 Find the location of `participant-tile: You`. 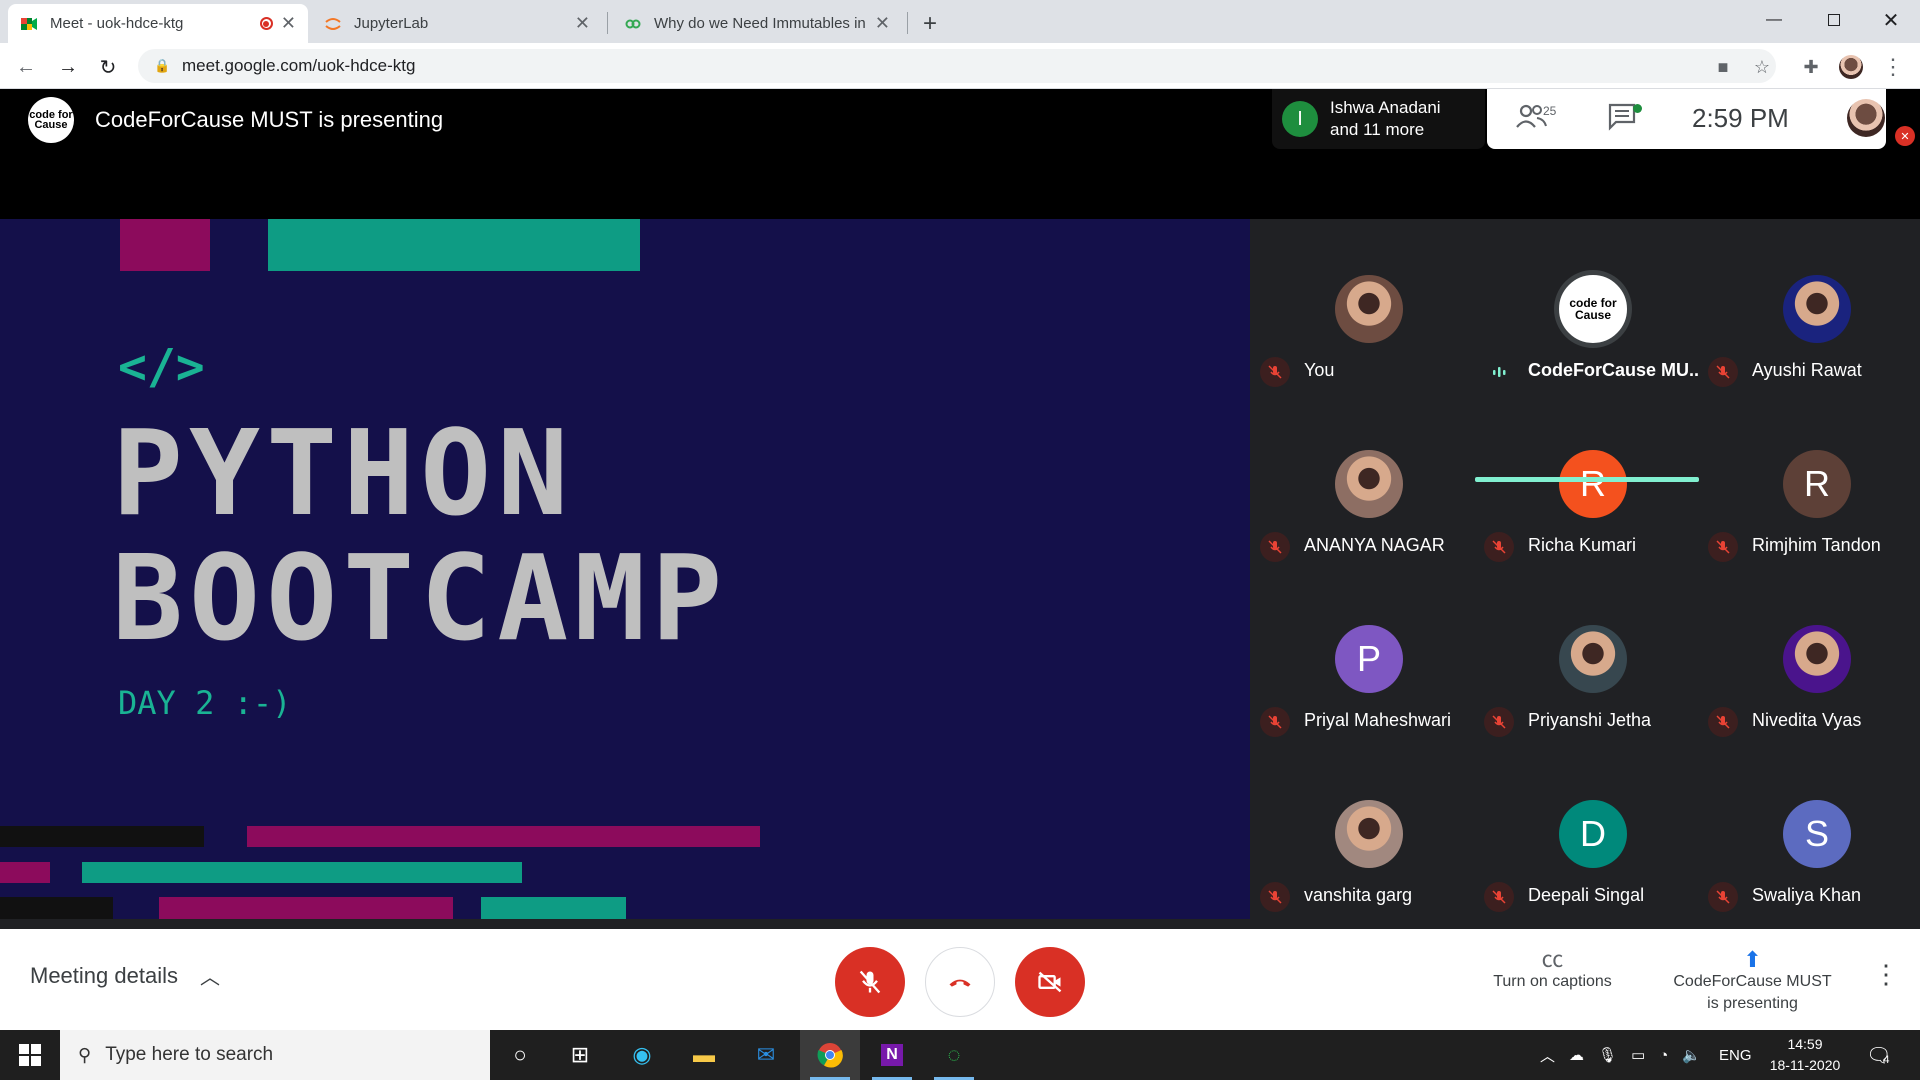

participant-tile: You is located at coordinates (1364, 306).